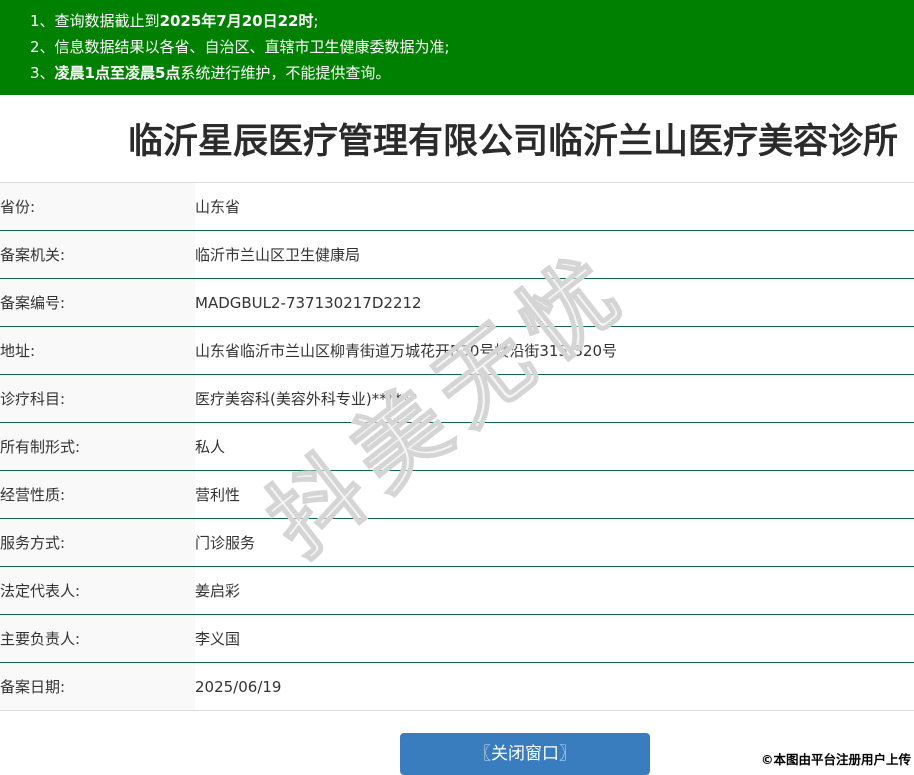  What do you see at coordinates (285, 73) in the screenshot?
I see `notice-text: 系统进行维护，不能提供查询。` at bounding box center [285, 73].